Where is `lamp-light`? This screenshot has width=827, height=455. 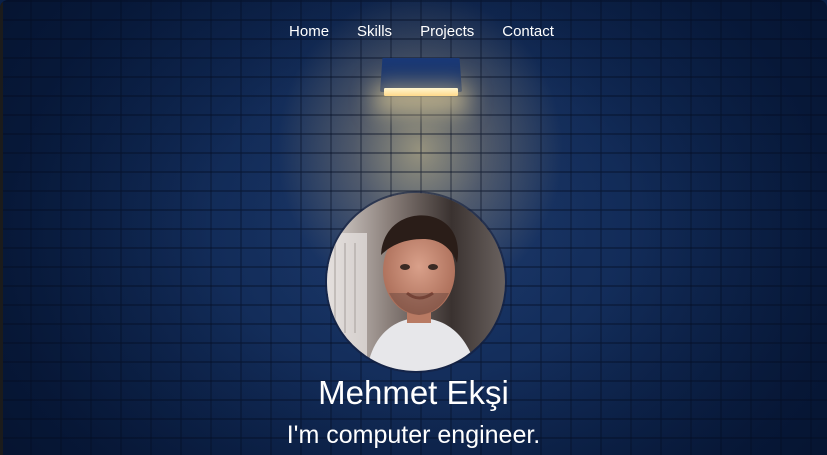
lamp-light is located at coordinates (421, 92).